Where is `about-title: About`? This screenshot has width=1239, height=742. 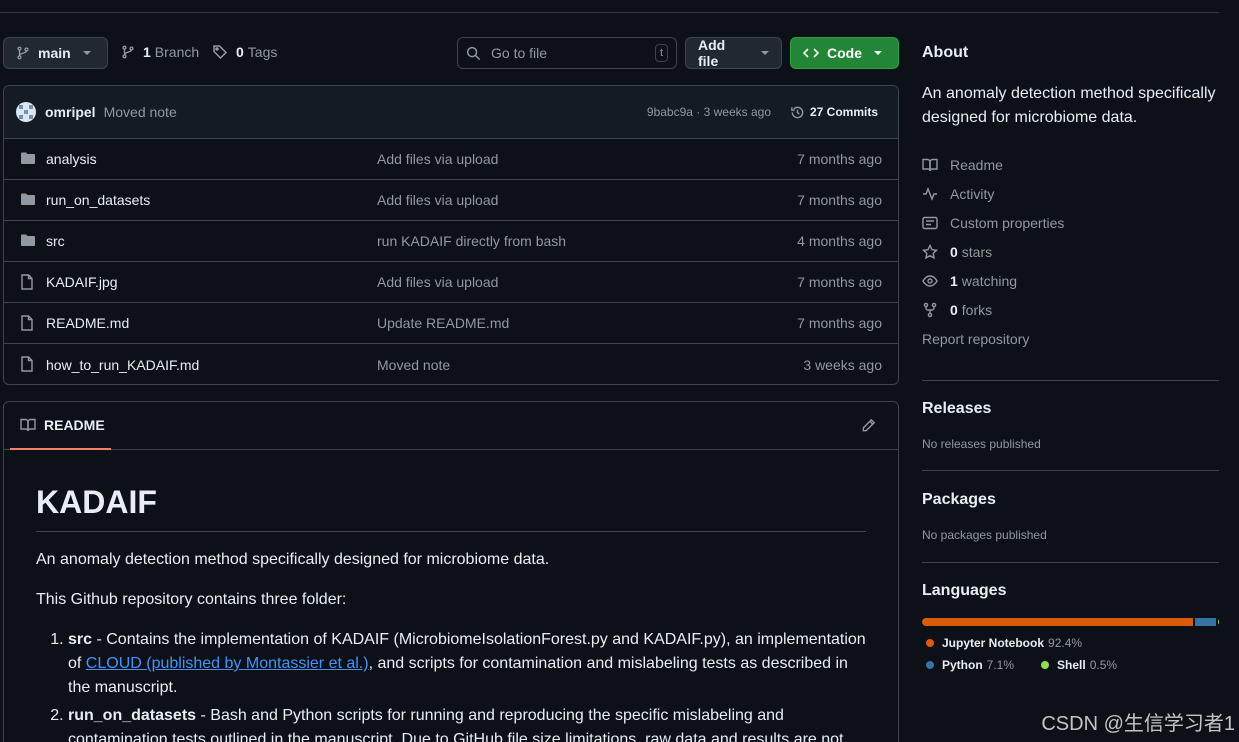 about-title: About is located at coordinates (945, 52).